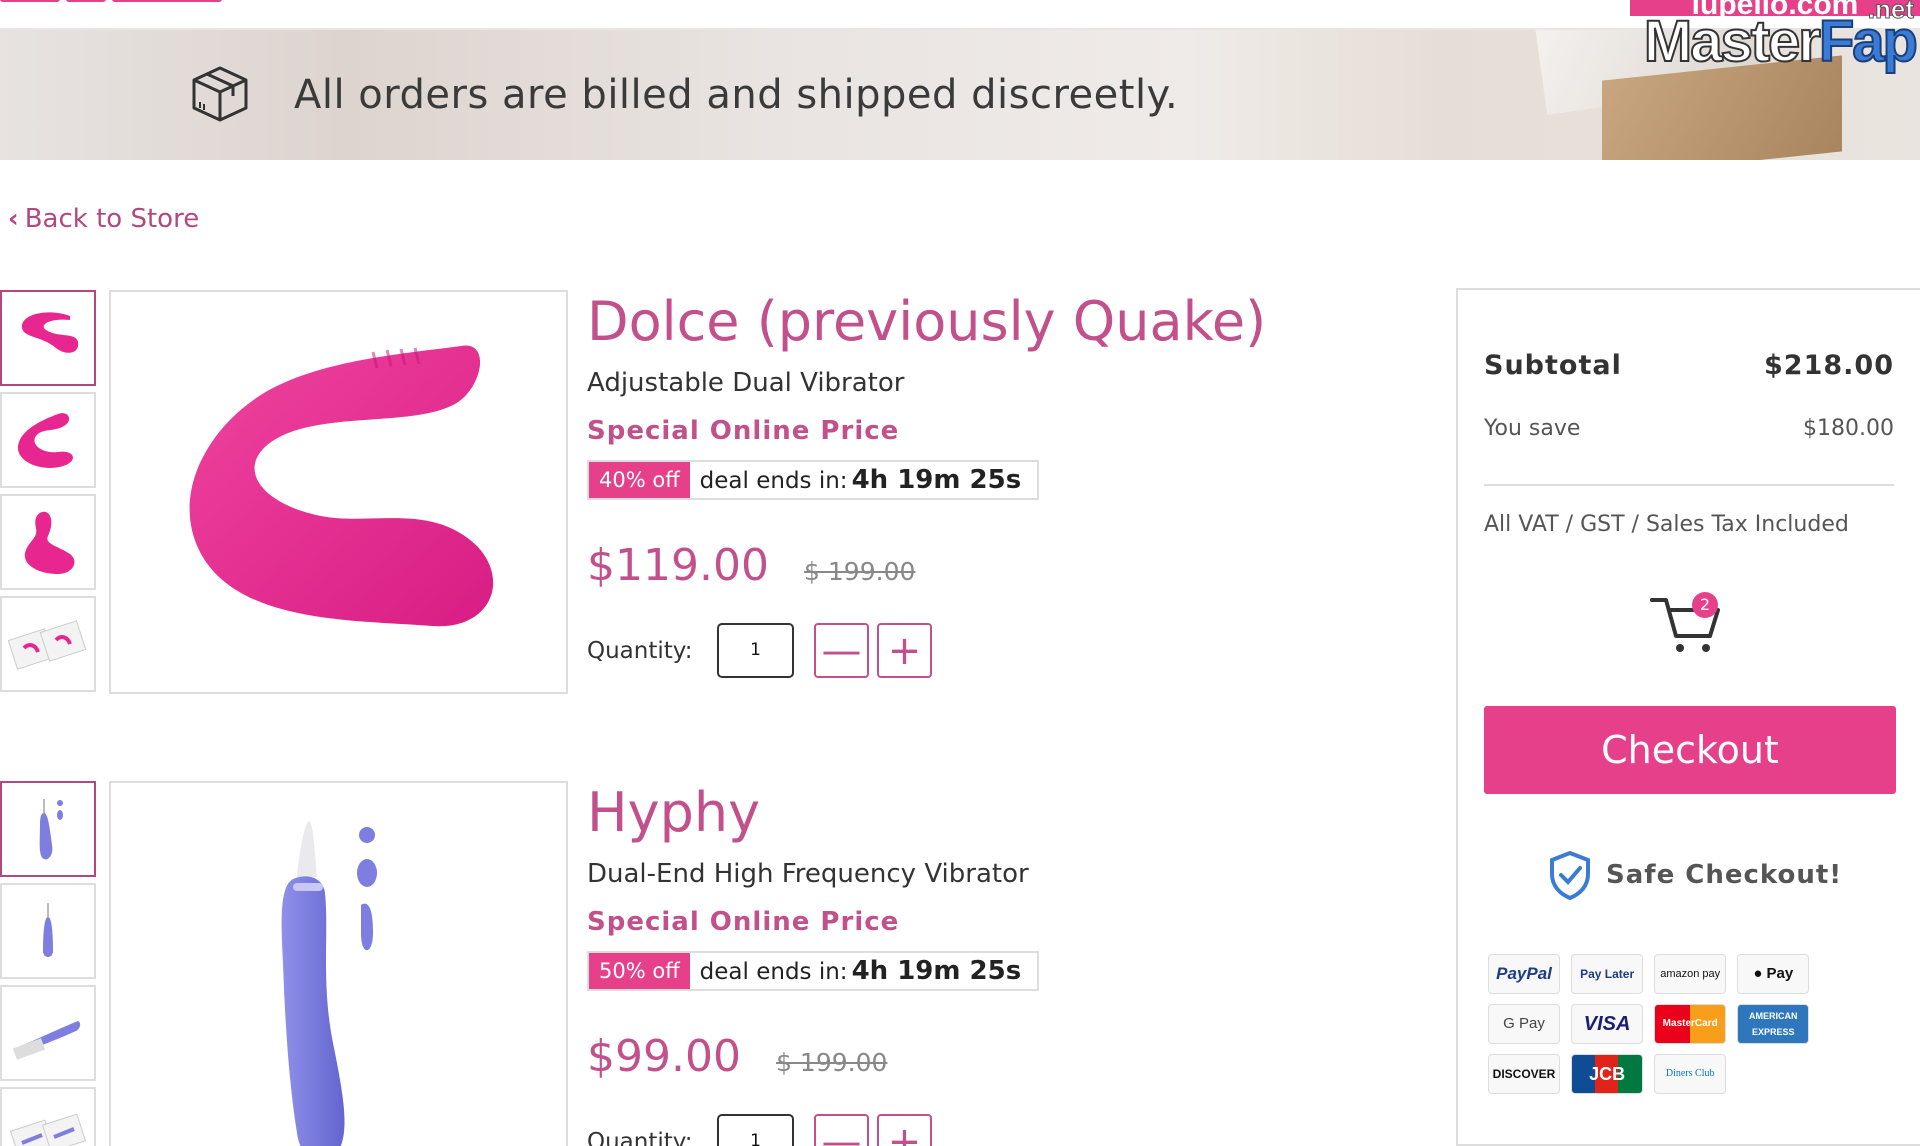 This screenshot has width=1920, height=1146. I want to click on apple-pay-label: Pay, so click(1780, 973).